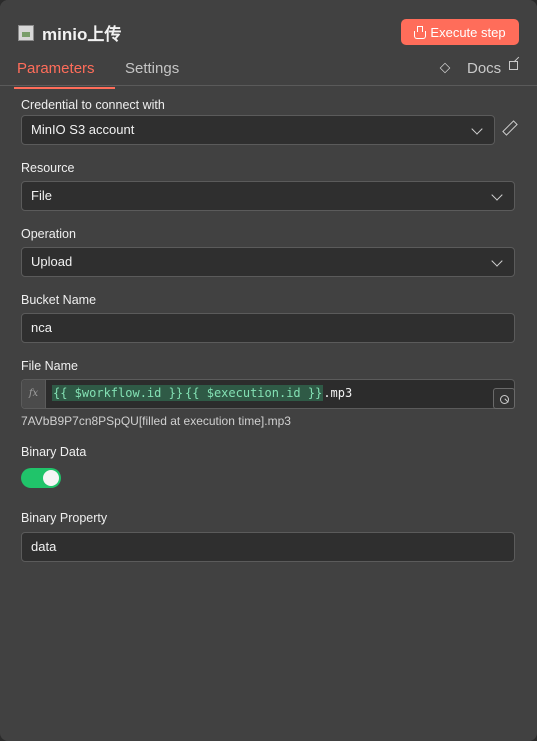 The height and width of the screenshot is (741, 537). What do you see at coordinates (268, 196) in the screenshot?
I see `resource-select: File` at bounding box center [268, 196].